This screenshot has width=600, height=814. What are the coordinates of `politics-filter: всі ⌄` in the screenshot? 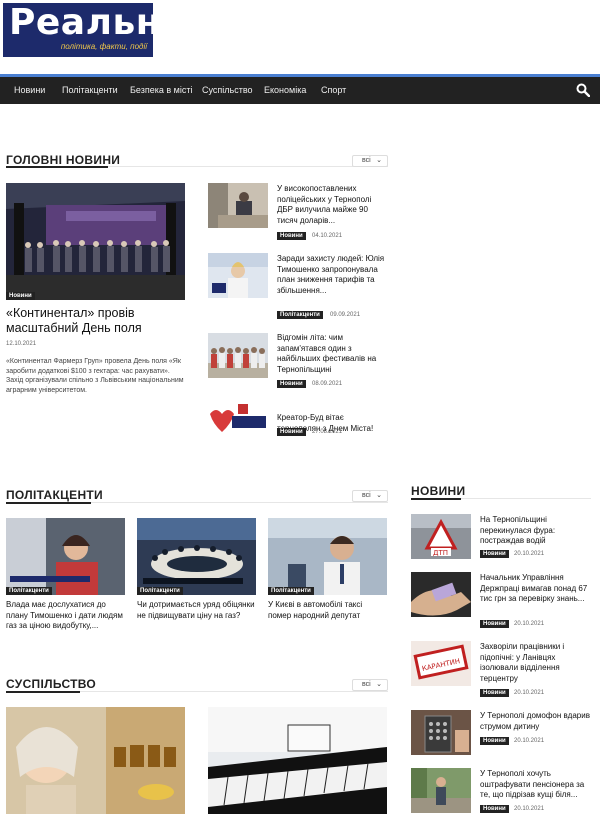 It's located at (370, 496).